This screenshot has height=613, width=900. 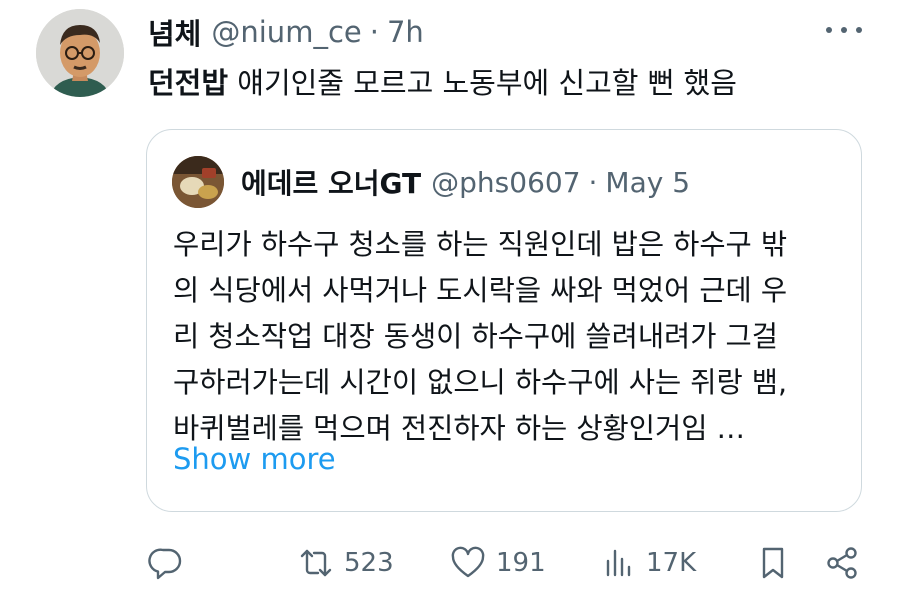 I want to click on quoted-text-line: 리 청소작업 대장 동생이 하수구에 쓸려내려가 그걸, so click(x=475, y=336).